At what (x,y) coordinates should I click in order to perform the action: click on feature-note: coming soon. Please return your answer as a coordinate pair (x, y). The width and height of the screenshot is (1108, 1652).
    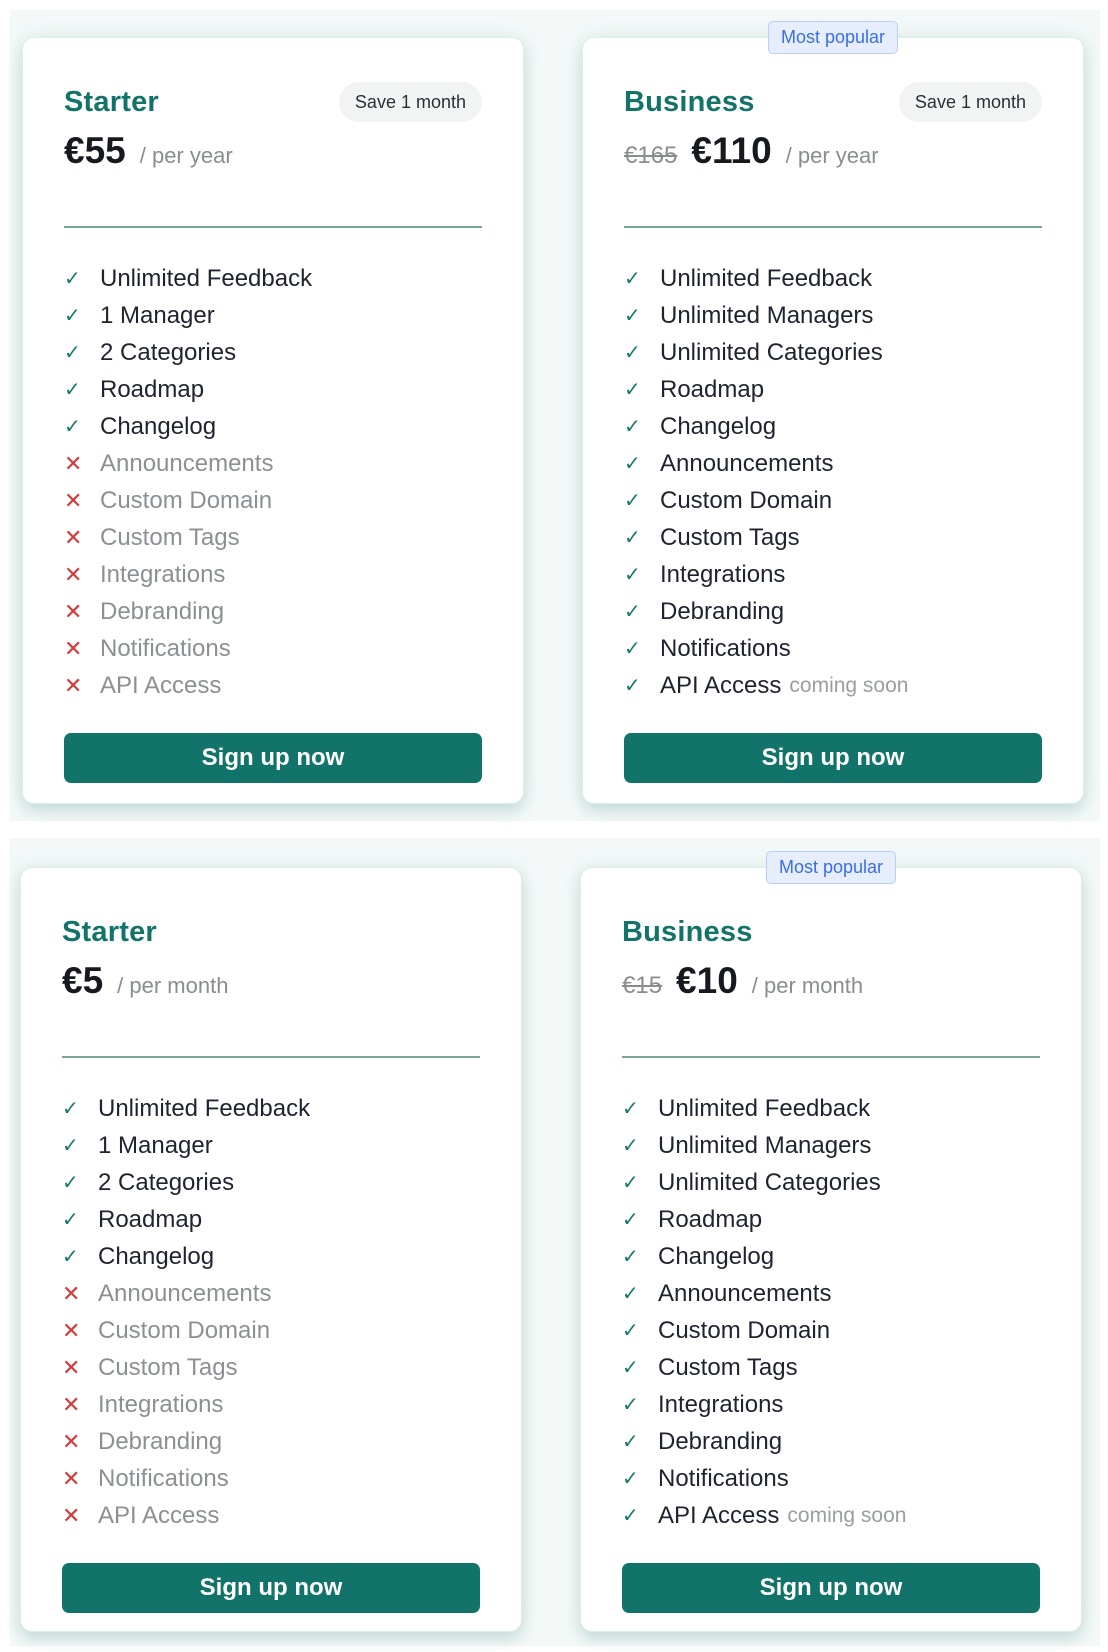
    Looking at the image, I should click on (849, 685).